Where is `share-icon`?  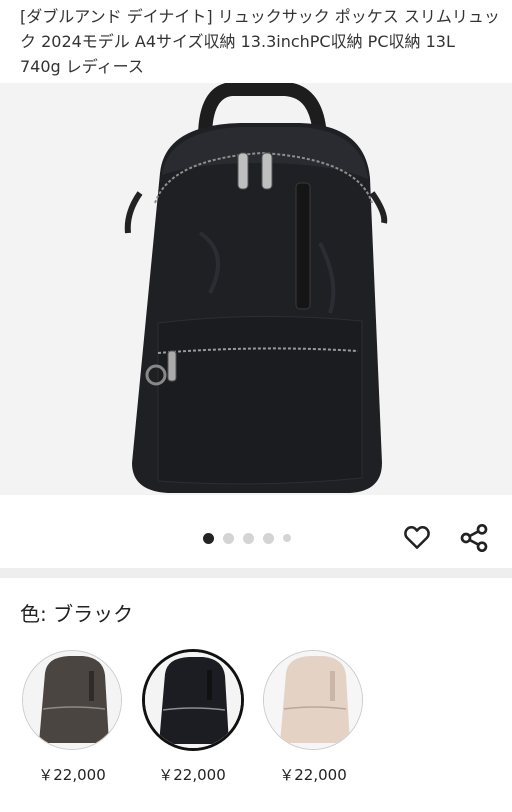 share-icon is located at coordinates (474, 540).